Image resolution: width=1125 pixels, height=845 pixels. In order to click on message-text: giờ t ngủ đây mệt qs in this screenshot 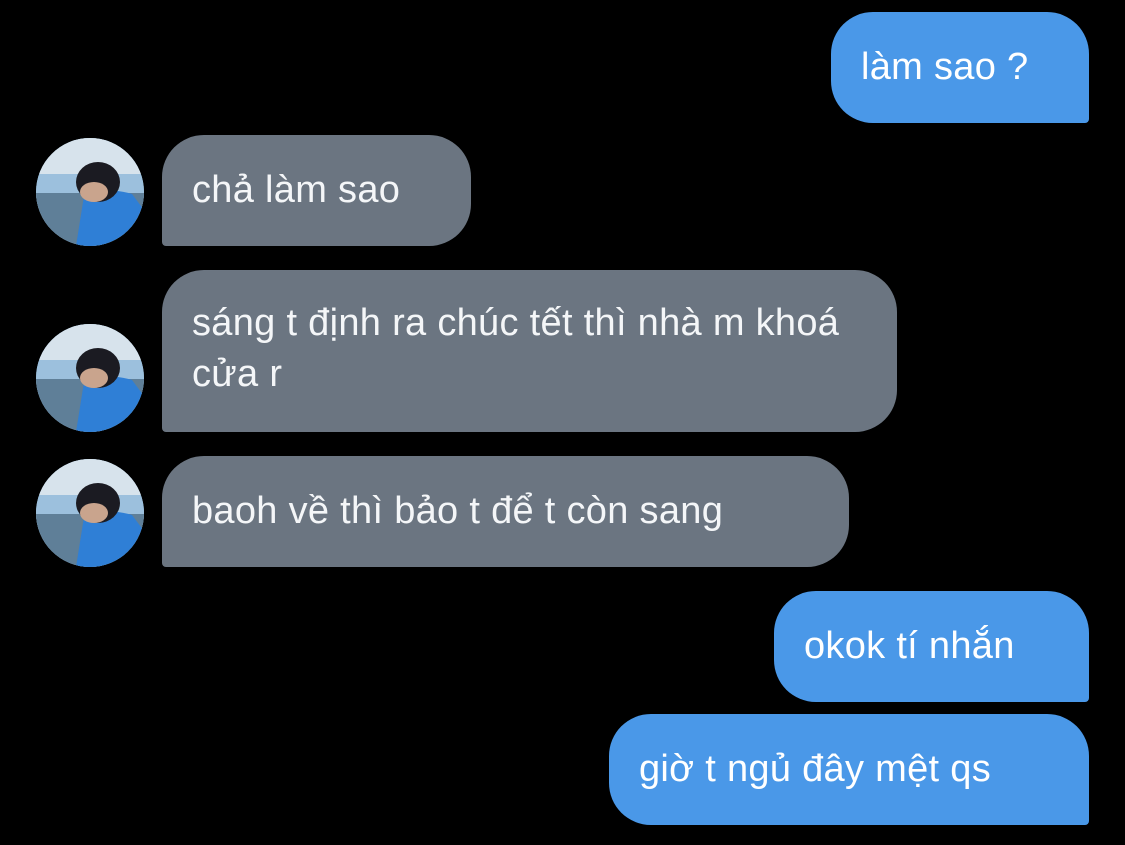, I will do `click(815, 769)`.